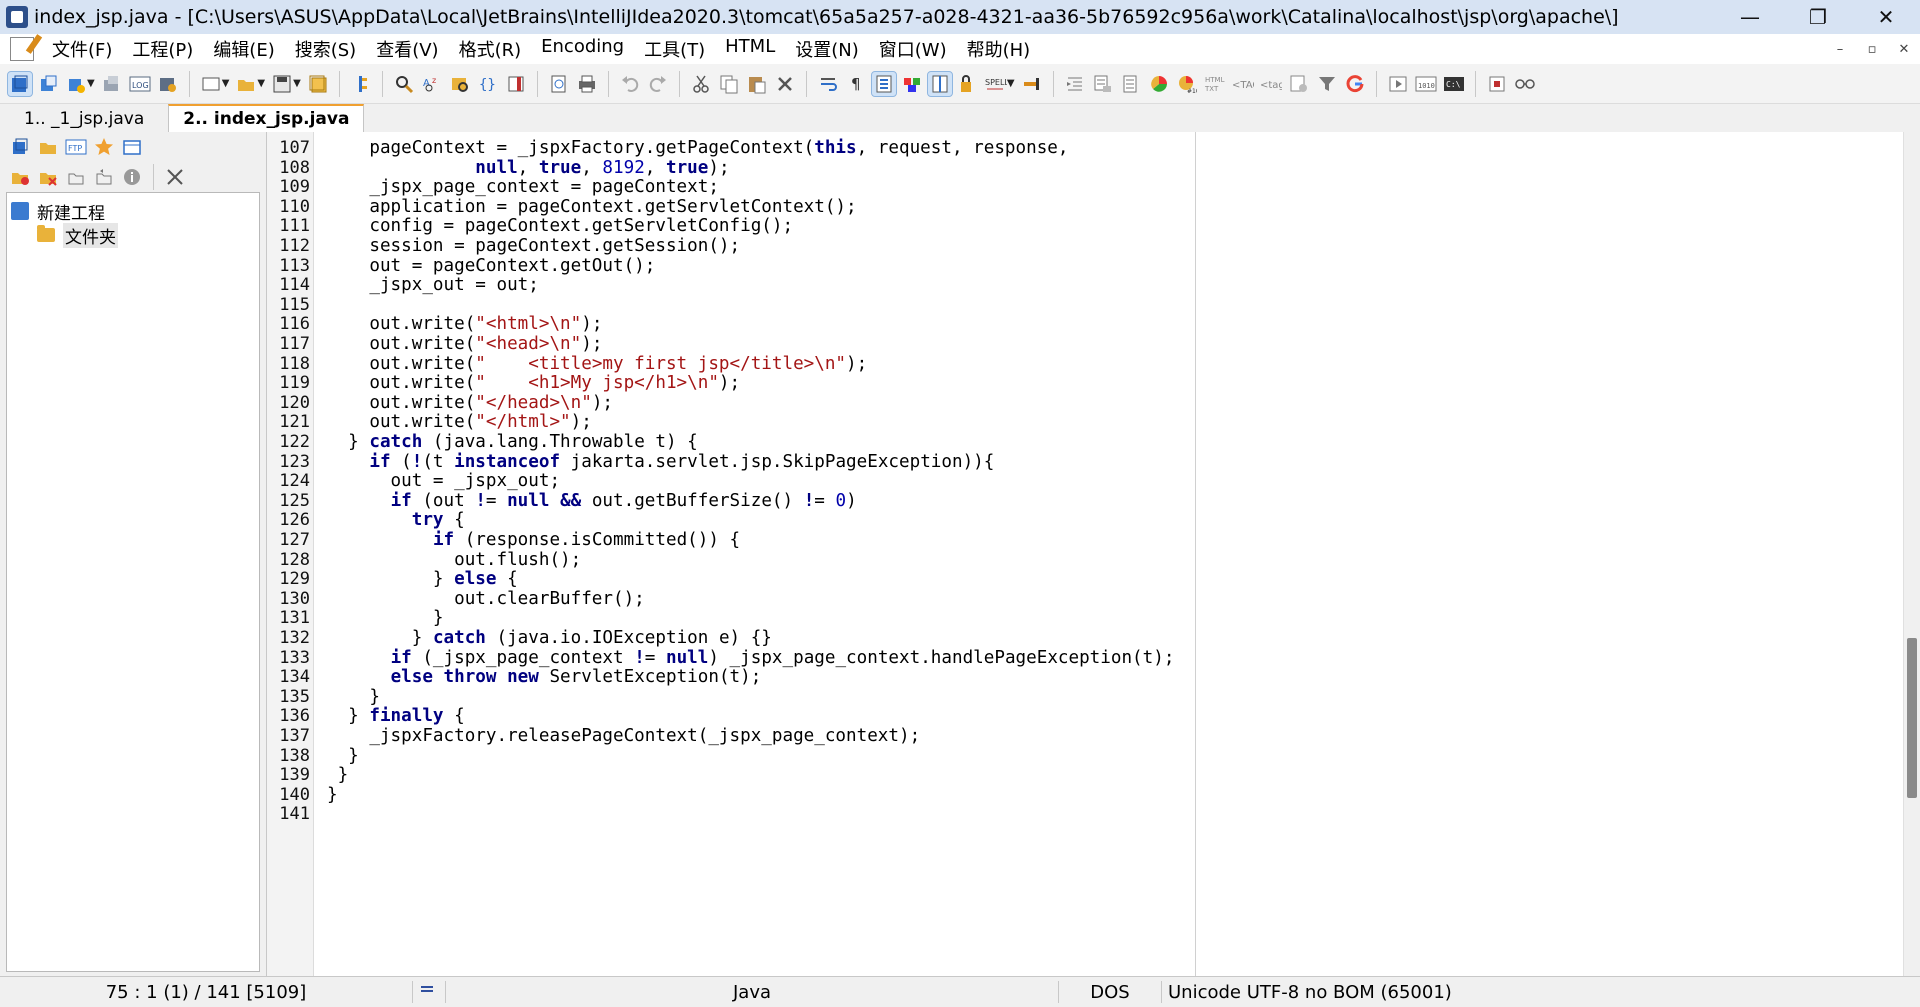 This screenshot has height=1007, width=1920. Describe the element at coordinates (1886, 17) in the screenshot. I see `close-button: ✕` at that location.